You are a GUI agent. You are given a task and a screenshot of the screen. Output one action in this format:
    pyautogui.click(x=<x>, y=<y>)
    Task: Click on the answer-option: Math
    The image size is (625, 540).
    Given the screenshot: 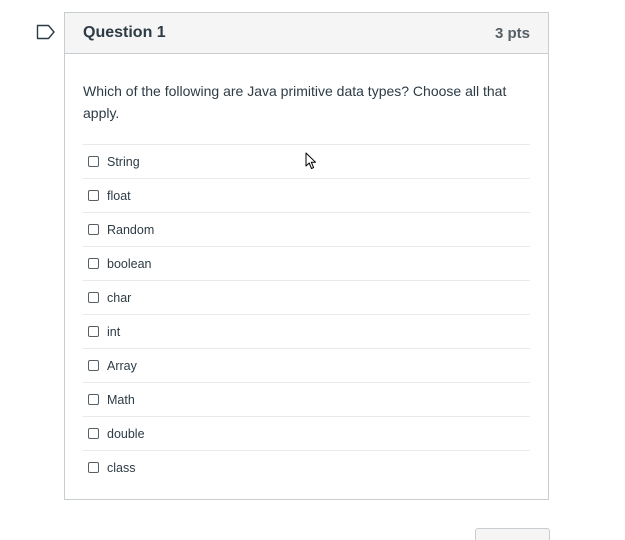 What is the action you would take?
    pyautogui.click(x=306, y=400)
    